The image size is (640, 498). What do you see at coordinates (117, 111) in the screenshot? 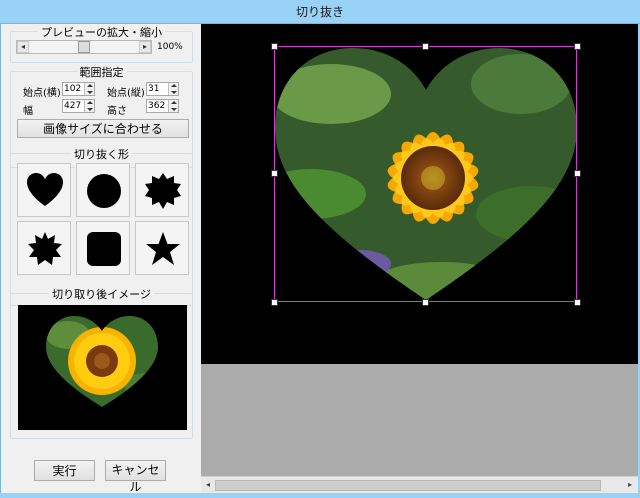
I see `height-label: 高さ` at bounding box center [117, 111].